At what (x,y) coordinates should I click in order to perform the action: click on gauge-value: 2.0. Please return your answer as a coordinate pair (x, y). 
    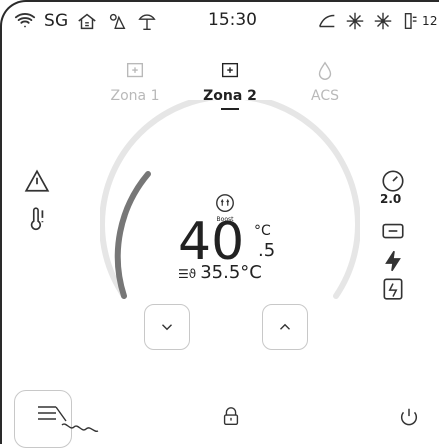
    Looking at the image, I should click on (391, 199).